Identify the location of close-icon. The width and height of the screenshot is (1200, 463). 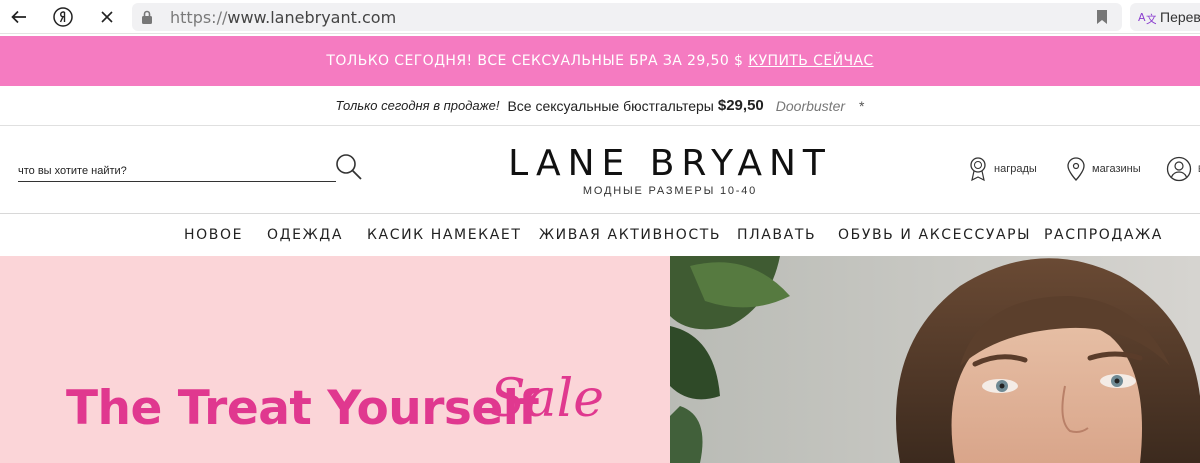
(107, 17).